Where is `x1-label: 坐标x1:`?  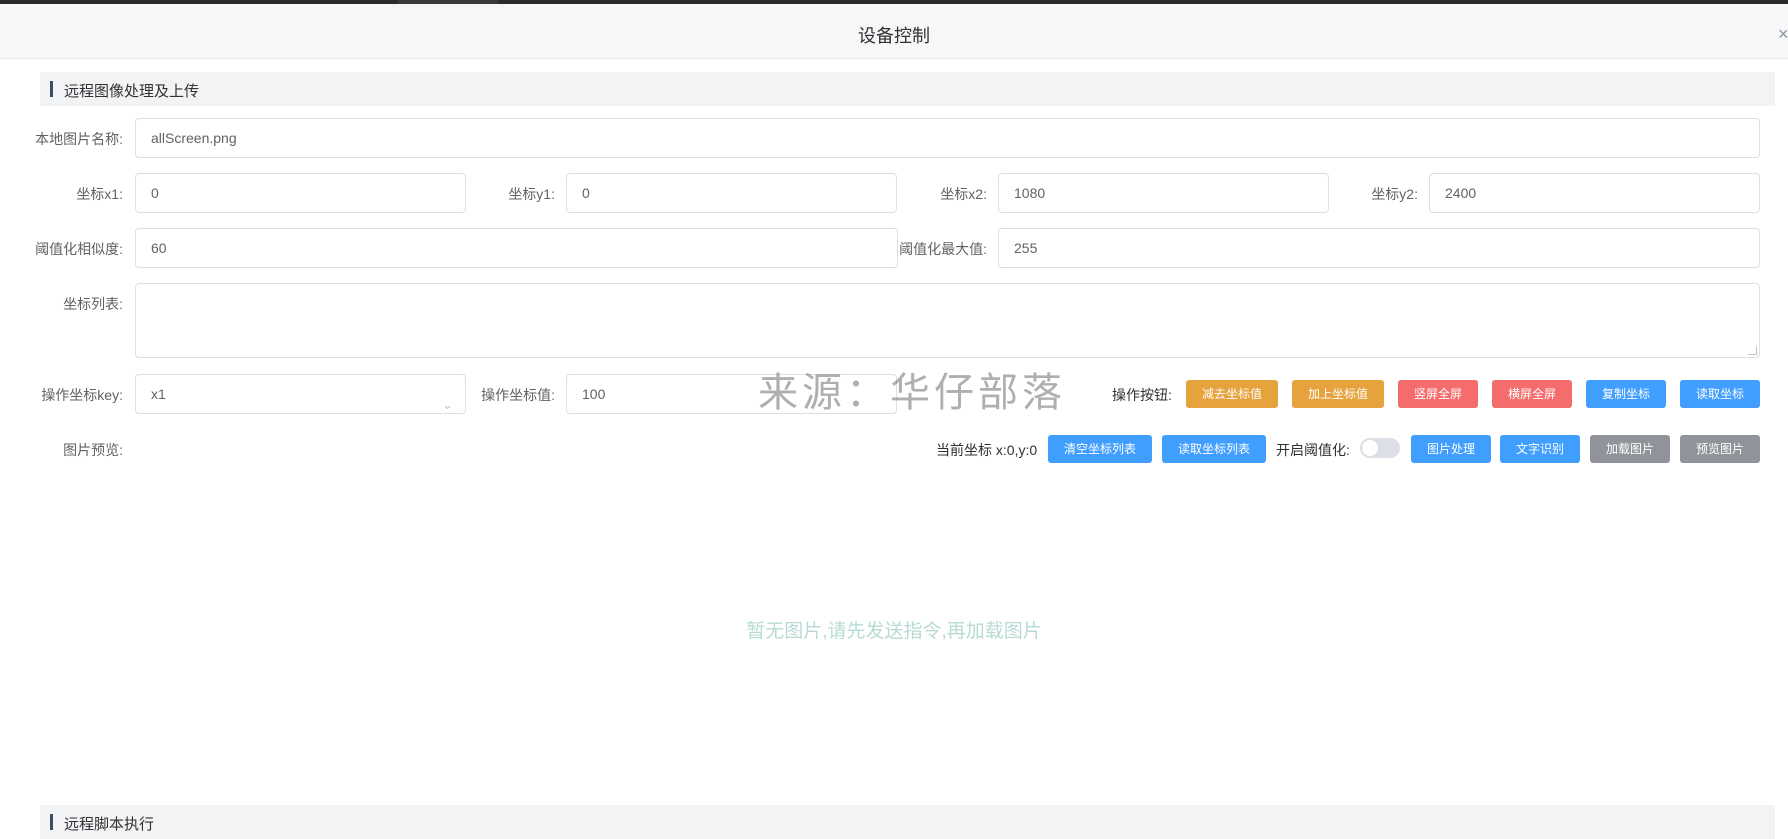 x1-label: 坐标x1: is located at coordinates (99, 194).